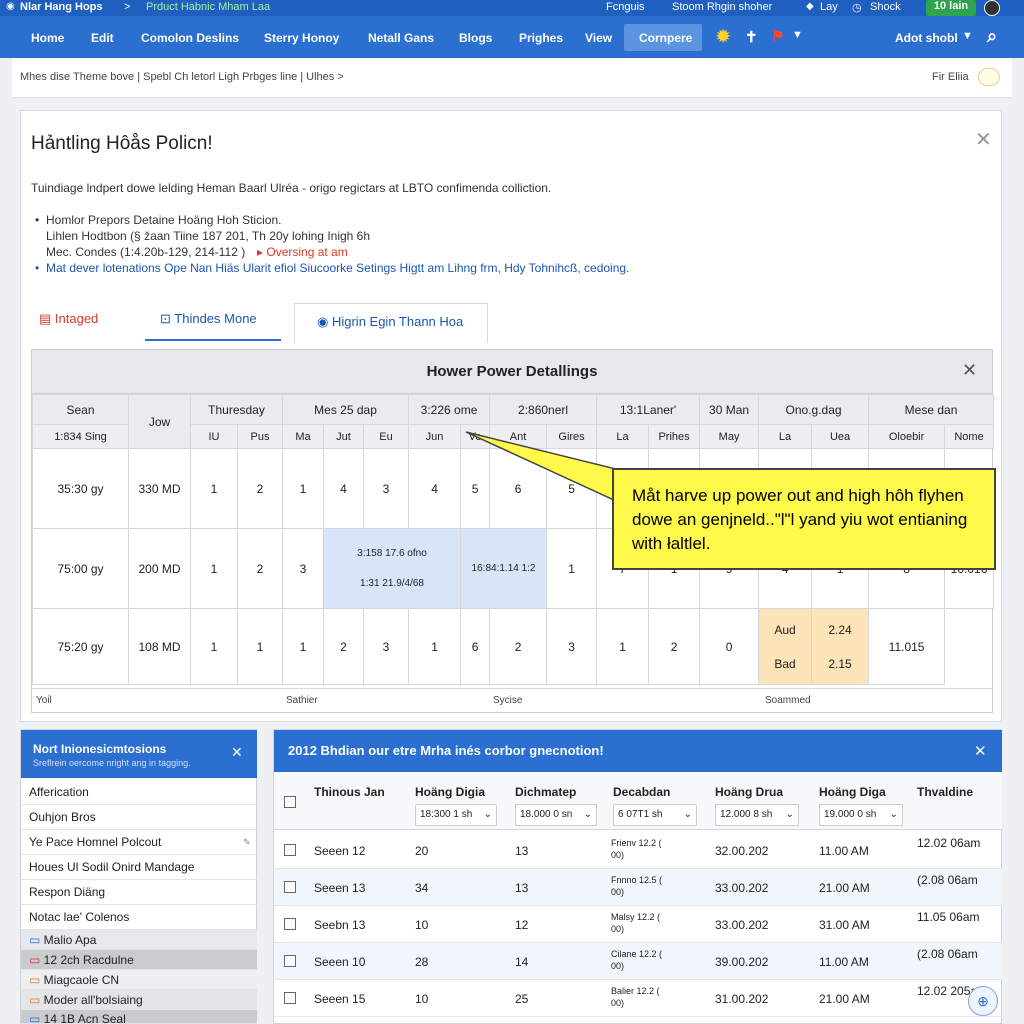 The width and height of the screenshot is (1024, 1024). I want to click on top-link-2: Stoom Rhgin shoher, so click(722, 7).